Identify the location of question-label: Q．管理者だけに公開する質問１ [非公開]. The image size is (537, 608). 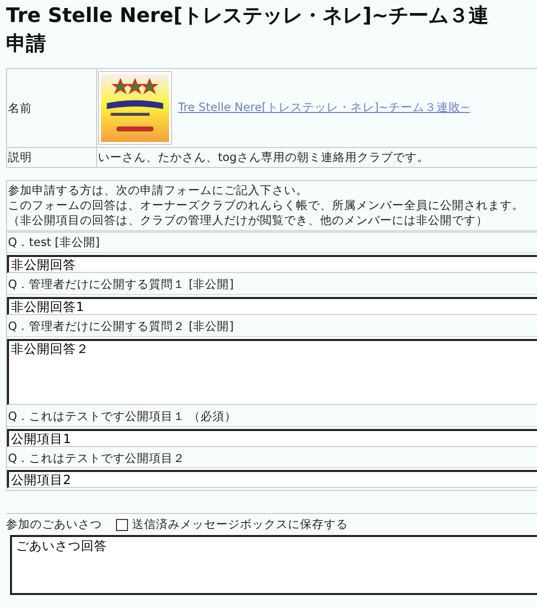
(272, 284).